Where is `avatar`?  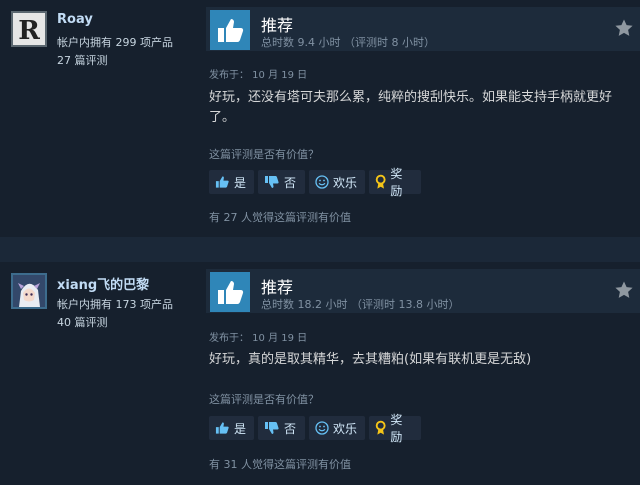
avatar is located at coordinates (29, 291).